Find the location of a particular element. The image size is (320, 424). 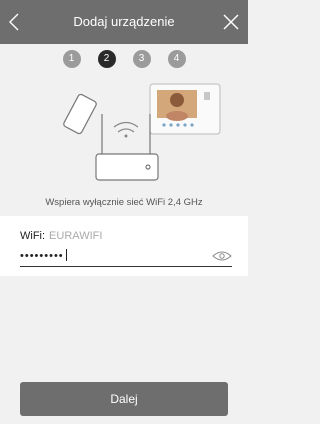

back-icon is located at coordinates (15, 22).